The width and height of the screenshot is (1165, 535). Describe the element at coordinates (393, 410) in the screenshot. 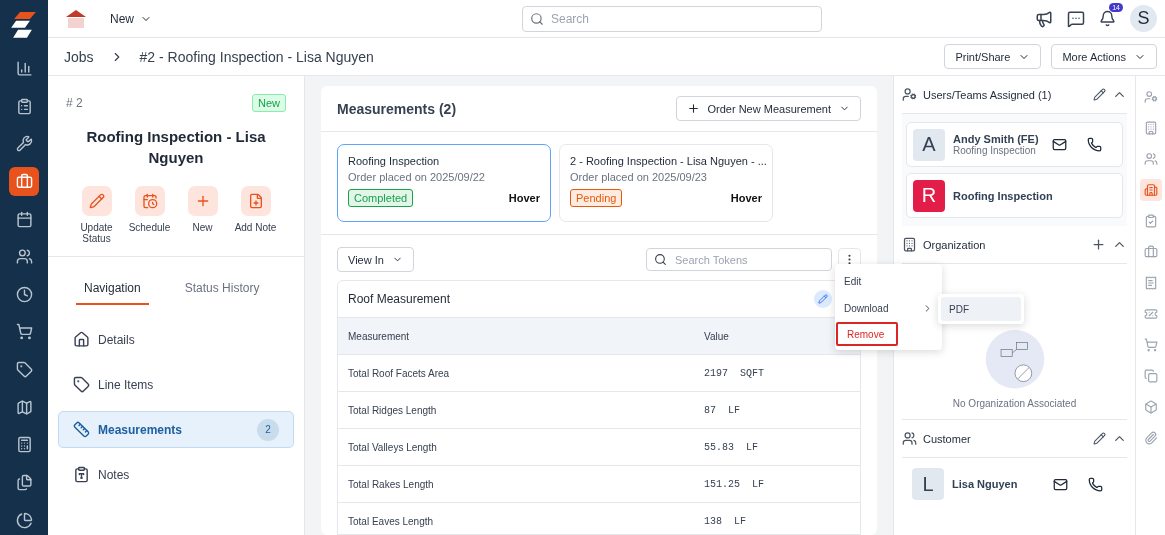

I see `table-cell-text: Total Ridges Length` at that location.